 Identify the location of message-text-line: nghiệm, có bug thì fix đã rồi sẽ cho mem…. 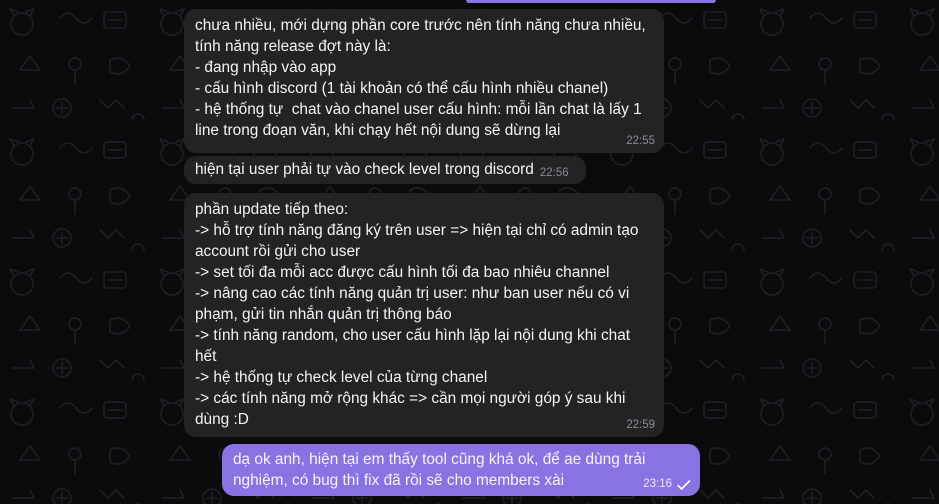
(399, 480).